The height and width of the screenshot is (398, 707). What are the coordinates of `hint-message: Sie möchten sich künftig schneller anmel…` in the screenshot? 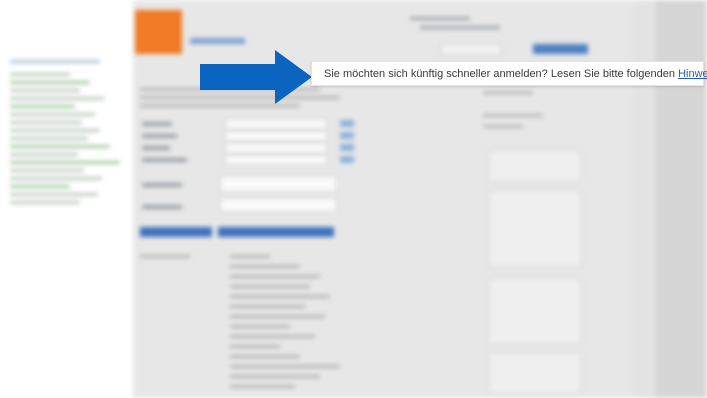 It's located at (501, 74).